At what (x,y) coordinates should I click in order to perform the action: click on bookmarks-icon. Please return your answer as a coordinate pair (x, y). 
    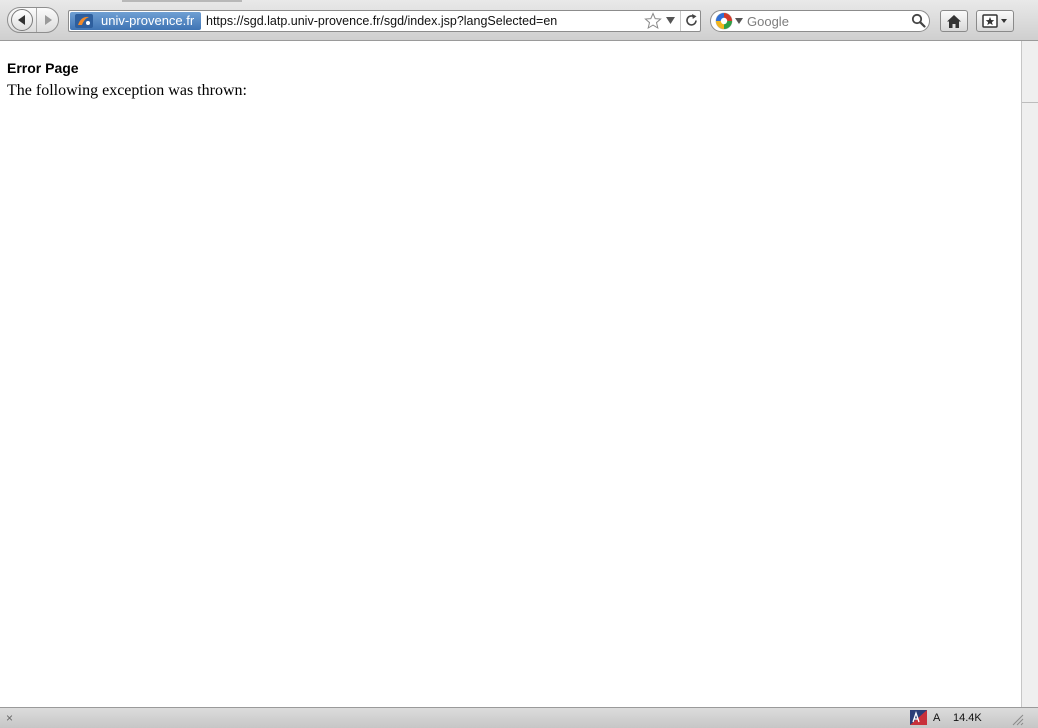
    Looking at the image, I should click on (994, 21).